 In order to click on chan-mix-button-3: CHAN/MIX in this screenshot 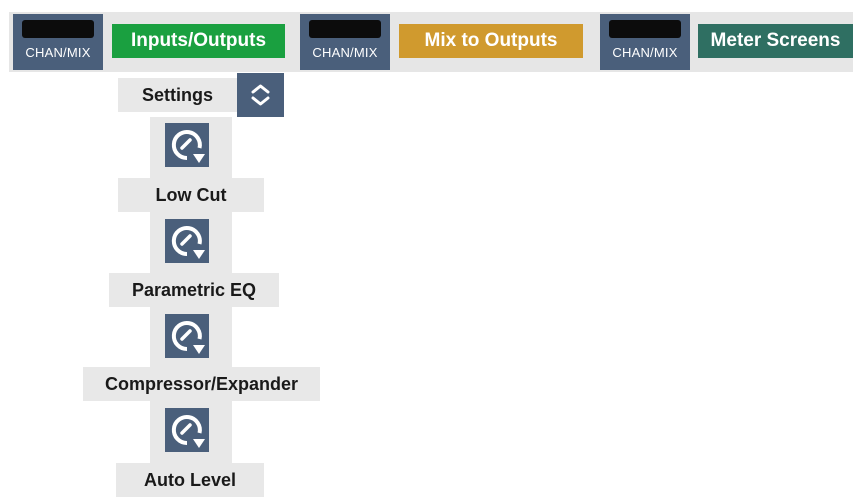, I will do `click(645, 42)`.